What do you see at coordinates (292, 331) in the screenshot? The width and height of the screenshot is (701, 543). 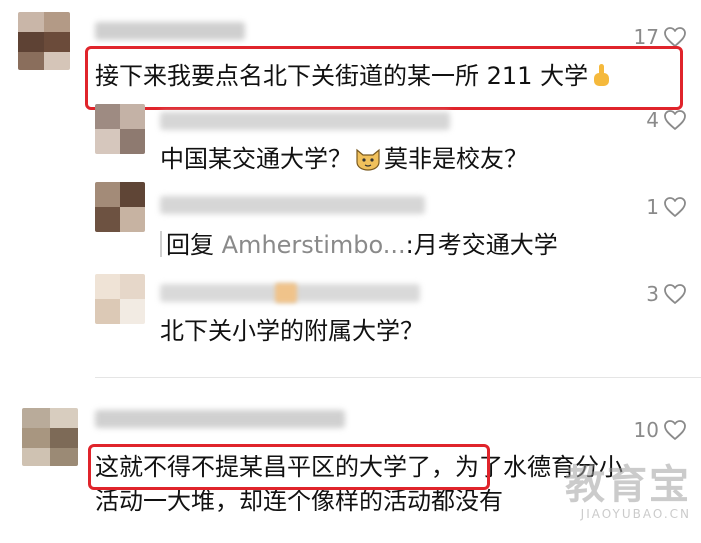 I see `comment-text: 北下关小学的附属大学？` at bounding box center [292, 331].